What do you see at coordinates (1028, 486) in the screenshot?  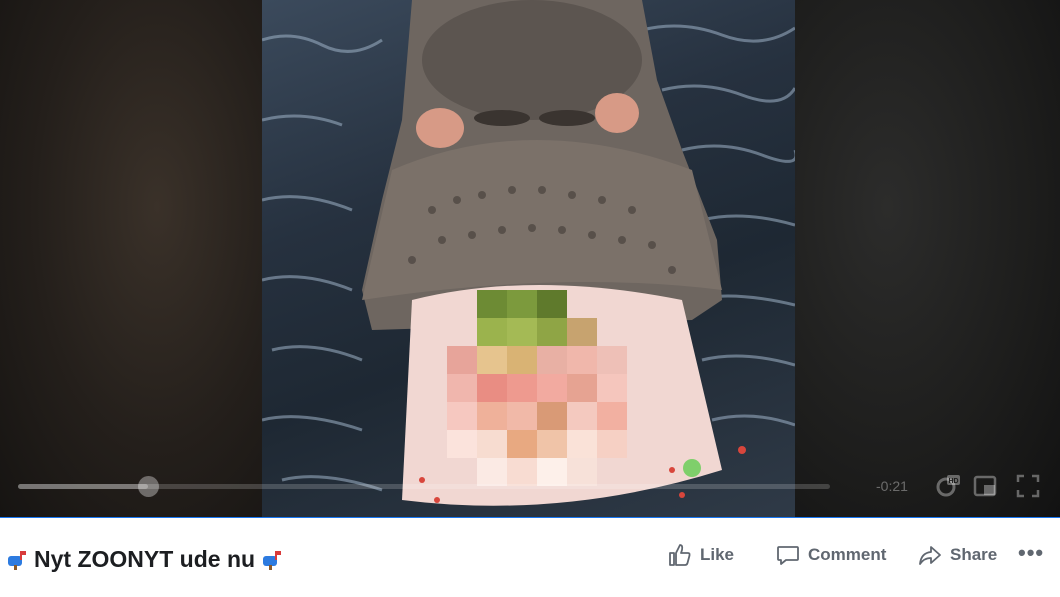 I see `fullscreen-icon` at bounding box center [1028, 486].